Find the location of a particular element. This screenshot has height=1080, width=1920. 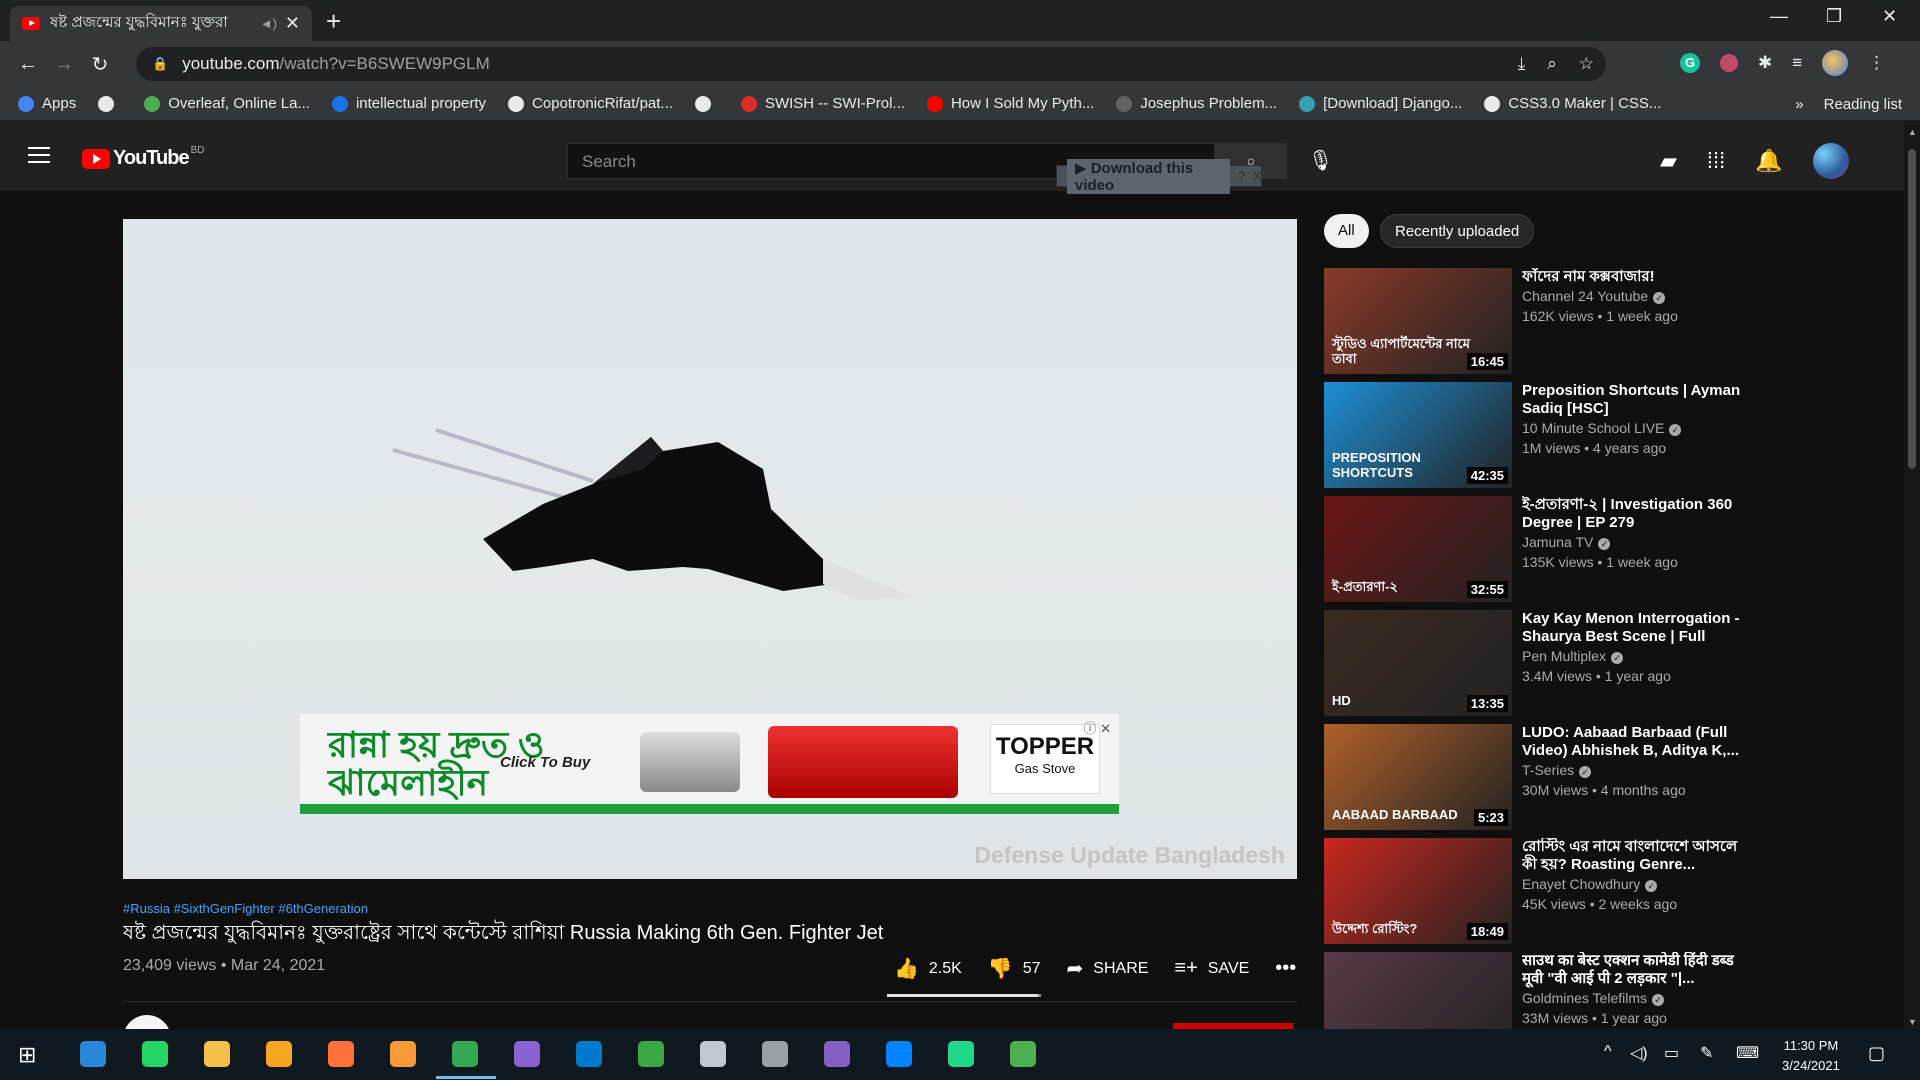

related-video-title: ফাঁদের নাম কক্সবাজার! is located at coordinates (1637, 277).